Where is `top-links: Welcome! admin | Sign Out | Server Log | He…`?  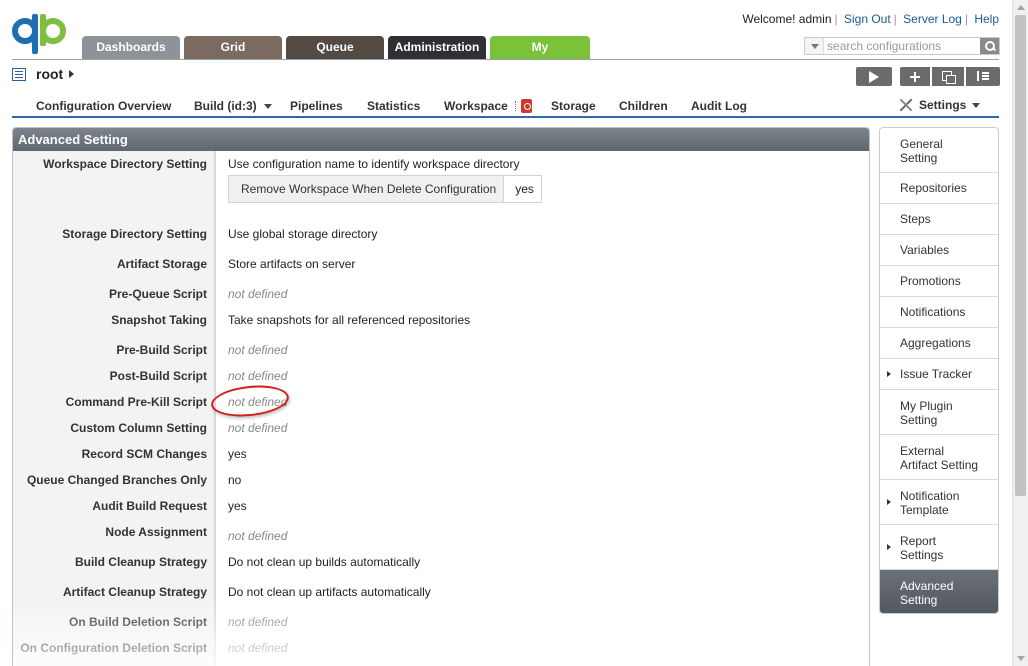
top-links: Welcome! admin | Sign Out | Server Log | He… is located at coordinates (870, 19).